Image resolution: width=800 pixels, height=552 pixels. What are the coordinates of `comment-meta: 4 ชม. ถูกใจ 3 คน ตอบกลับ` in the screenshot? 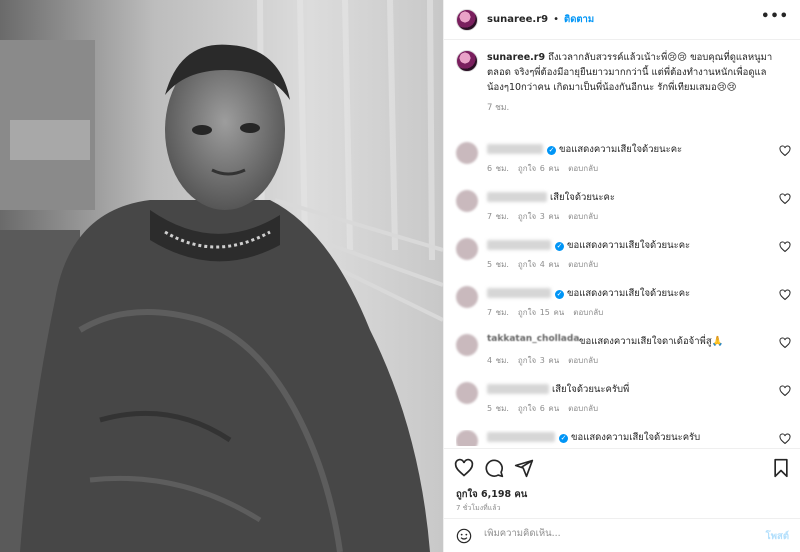 It's located at (543, 360).